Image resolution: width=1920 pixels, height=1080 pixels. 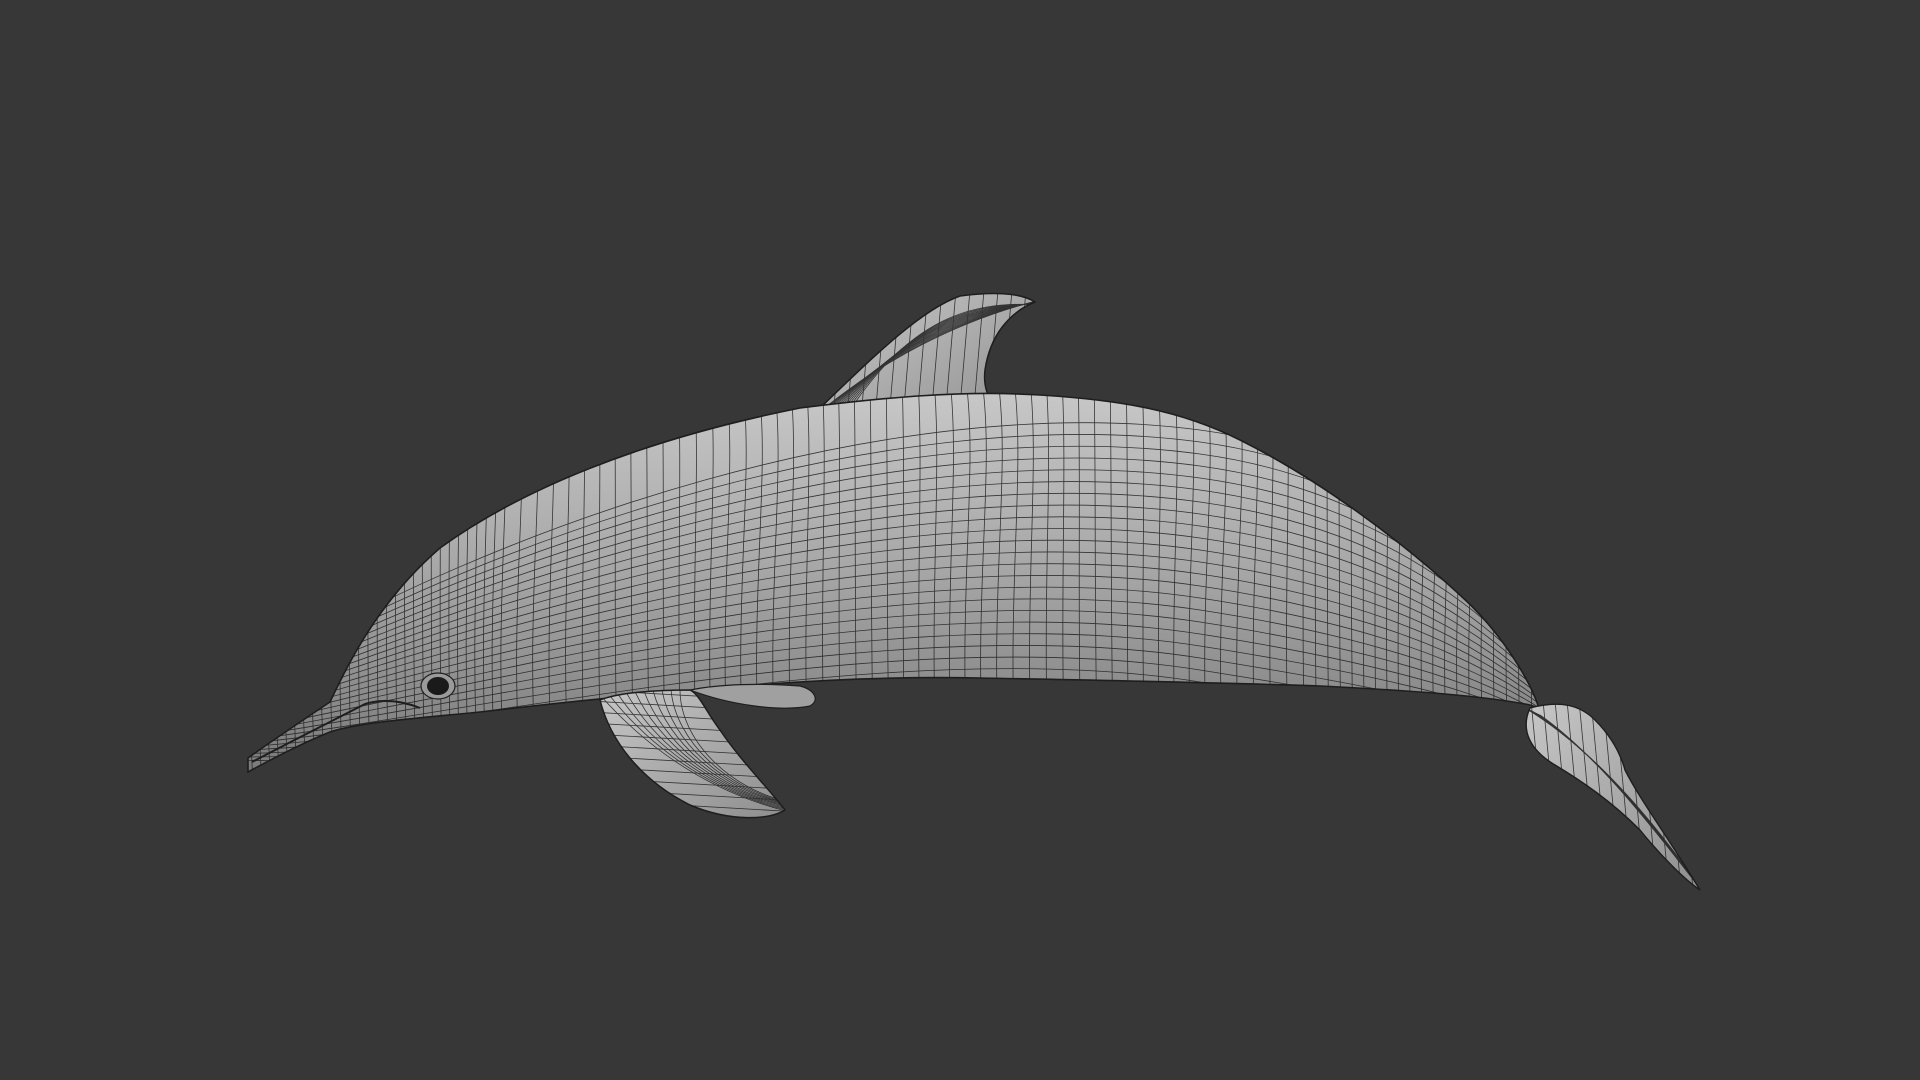 I want to click on belly-fin, so click(x=752, y=696).